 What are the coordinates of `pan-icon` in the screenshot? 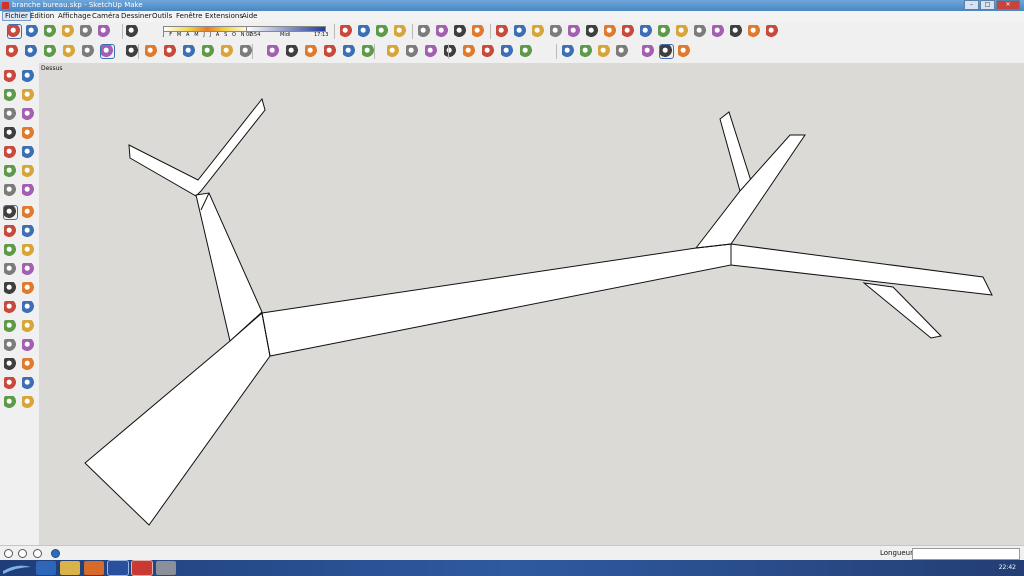 It's located at (28, 326).